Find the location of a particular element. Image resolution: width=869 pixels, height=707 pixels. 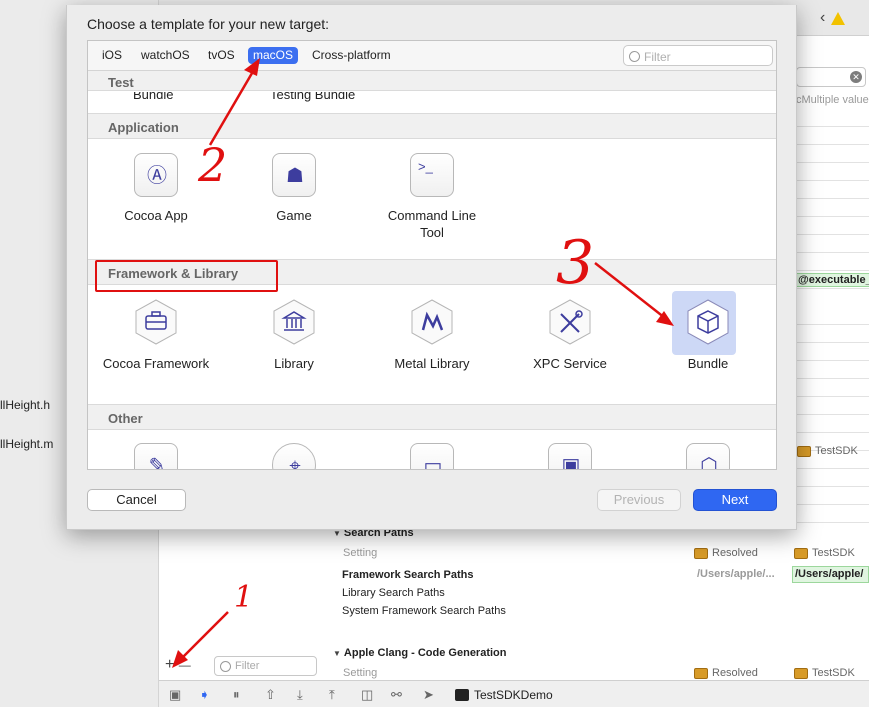

template-safari-extension: ⌖ is located at coordinates (294, 456).